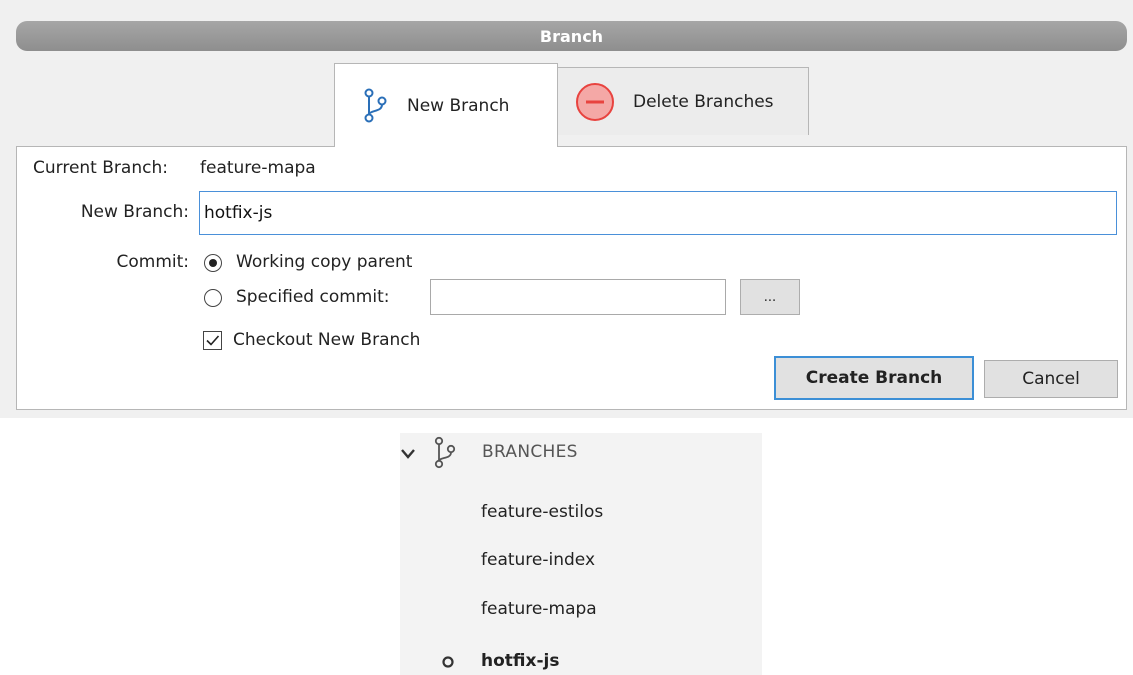  What do you see at coordinates (258, 168) in the screenshot?
I see `current-branch-value: feature-mapa` at bounding box center [258, 168].